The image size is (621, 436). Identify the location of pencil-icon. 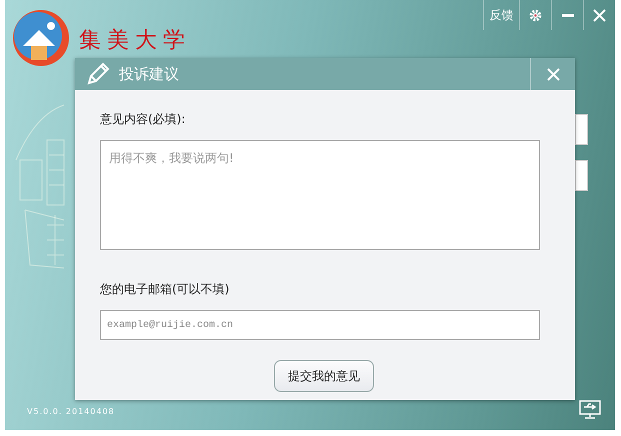
(98, 74).